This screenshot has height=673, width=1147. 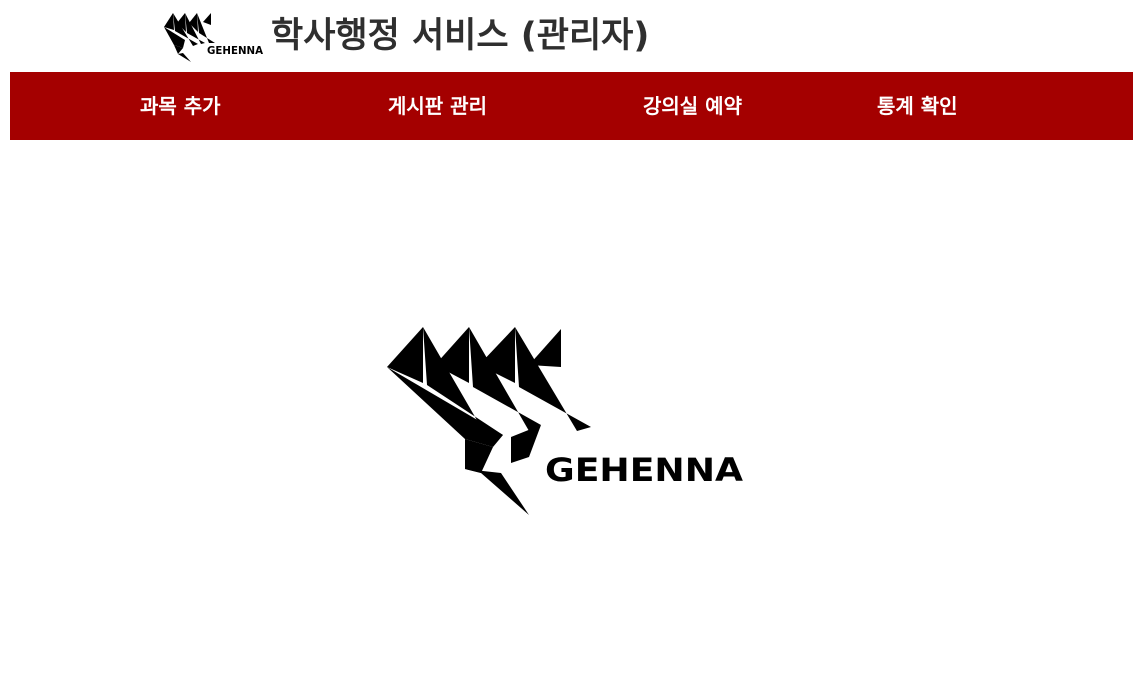 I want to click on page-title: 학사행정 서비스 (관리자), so click(x=460, y=36).